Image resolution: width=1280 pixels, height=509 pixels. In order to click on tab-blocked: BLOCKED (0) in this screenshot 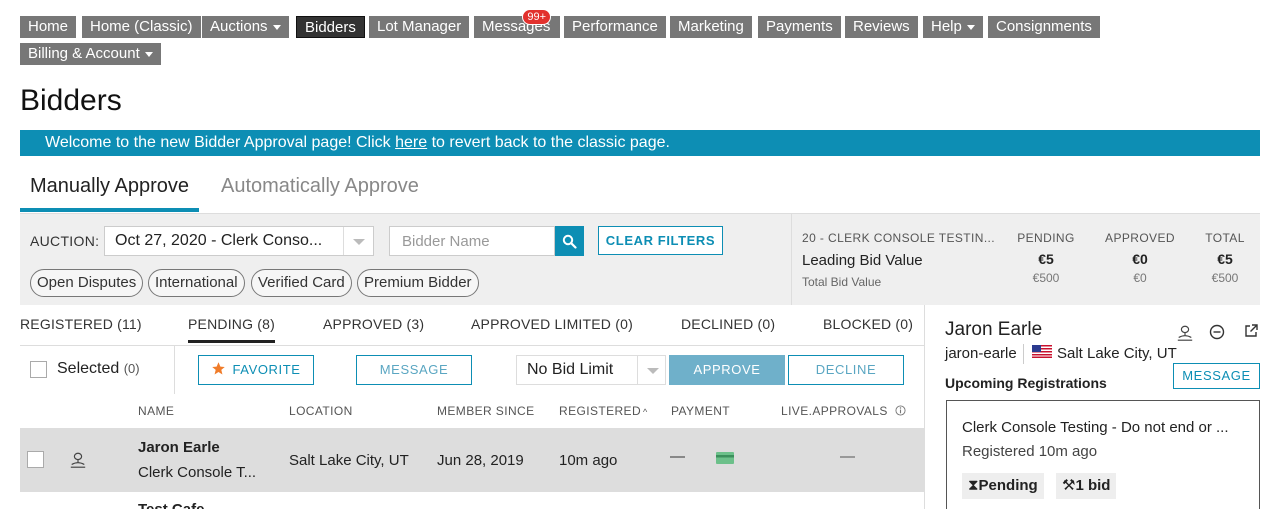, I will do `click(868, 324)`.